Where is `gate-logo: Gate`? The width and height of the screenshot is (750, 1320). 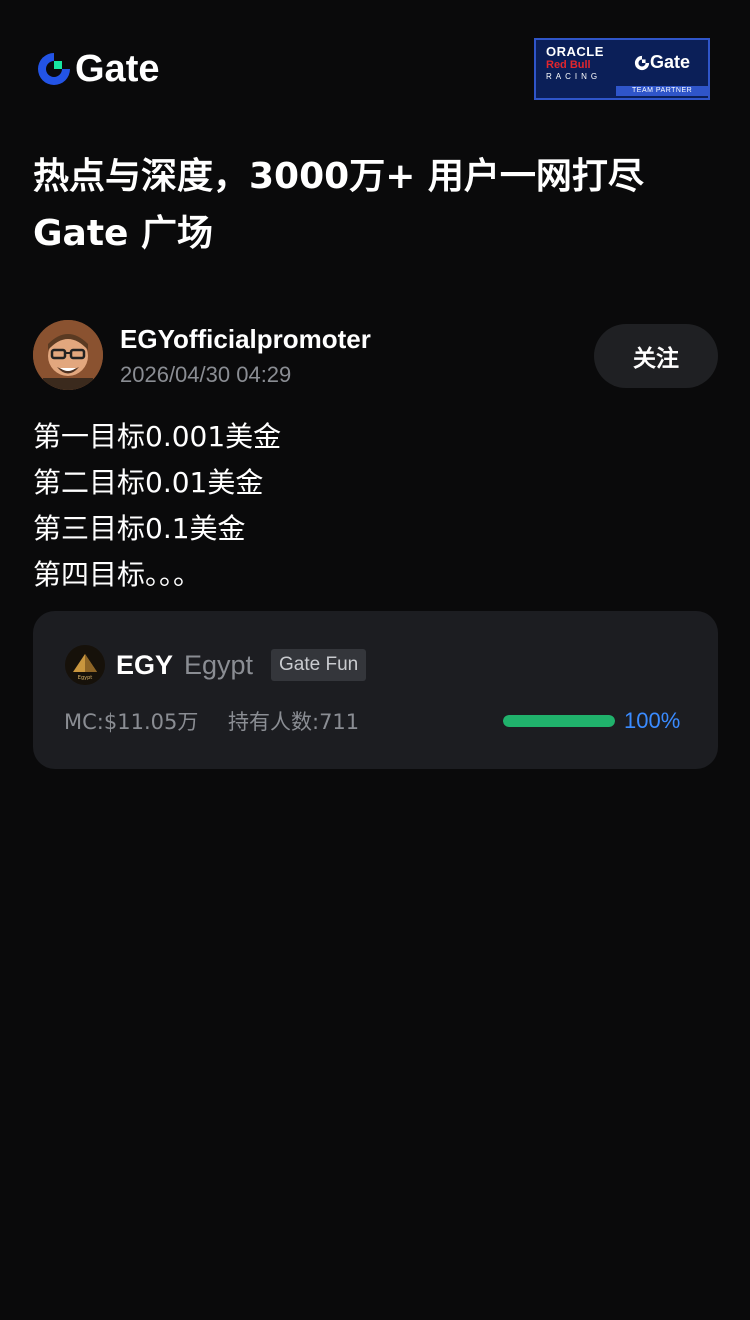 gate-logo: Gate is located at coordinates (97, 69).